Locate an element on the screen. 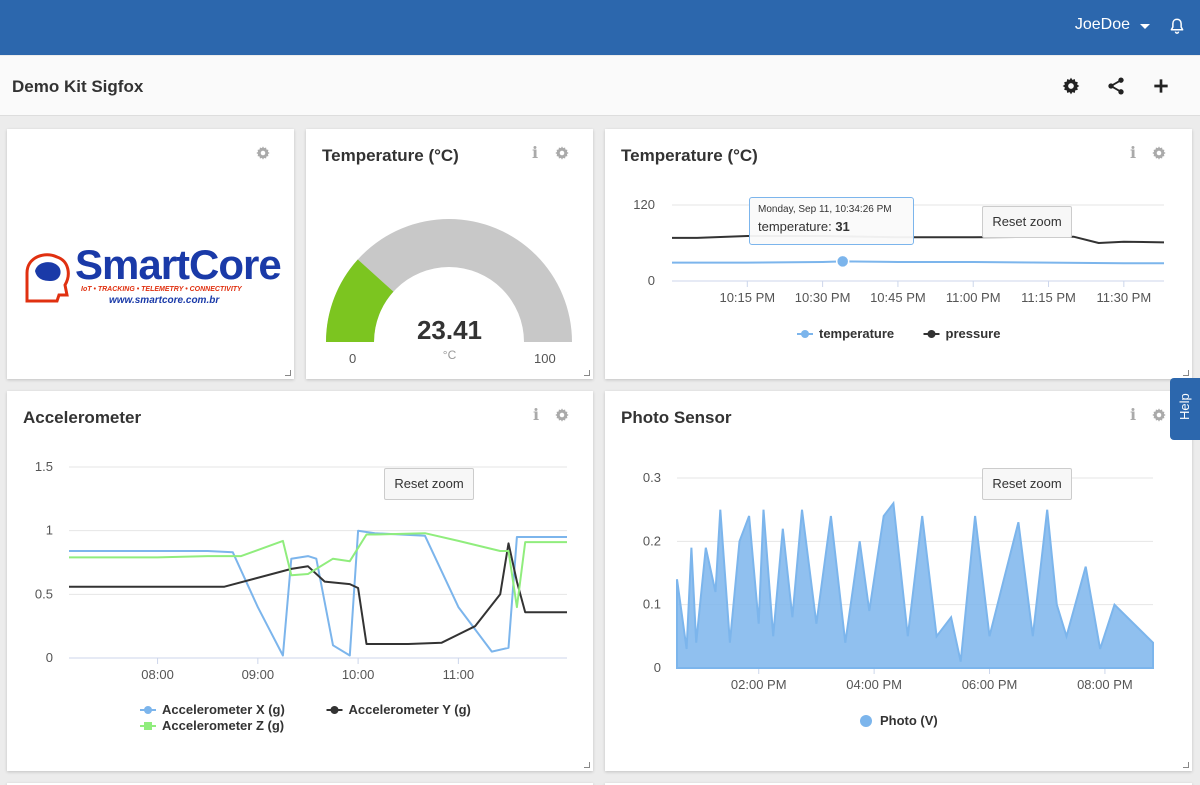  x-tick-label: 04:00 PM is located at coordinates (874, 684).